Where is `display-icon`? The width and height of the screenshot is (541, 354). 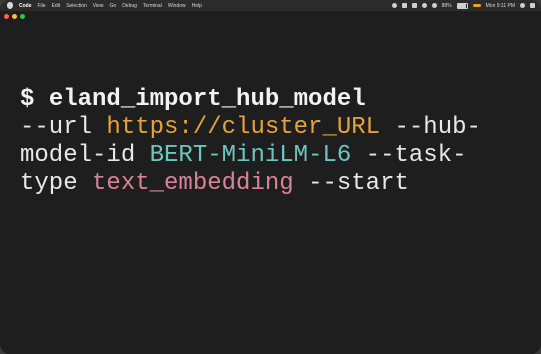
display-icon is located at coordinates (404, 5).